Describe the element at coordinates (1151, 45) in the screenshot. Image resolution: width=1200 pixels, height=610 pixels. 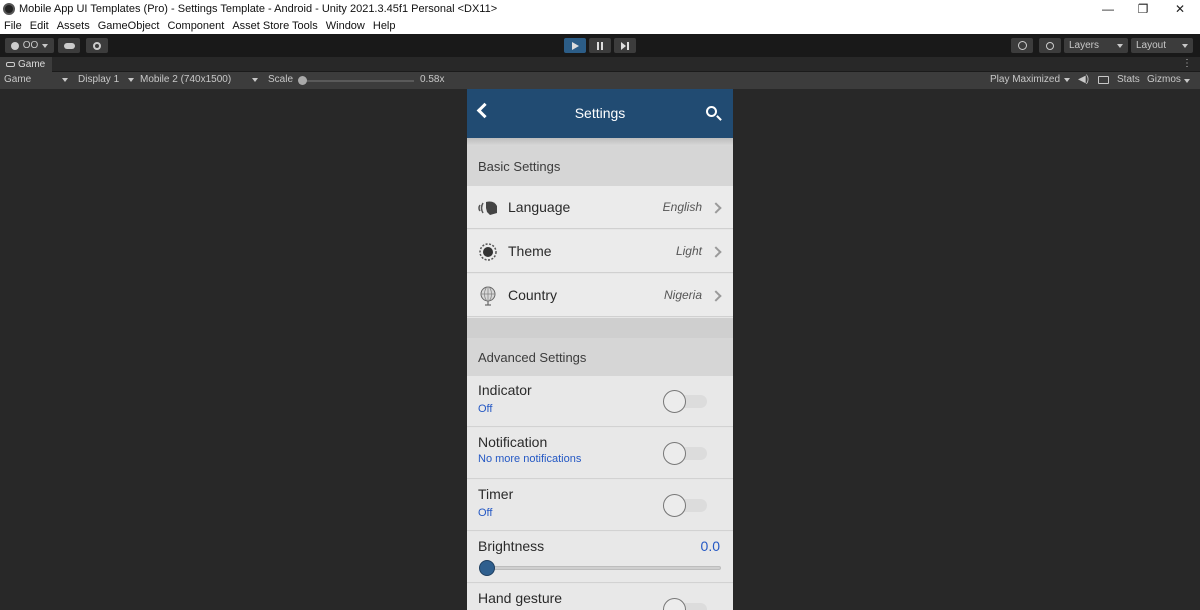
I see `layout-label: Layout` at that location.